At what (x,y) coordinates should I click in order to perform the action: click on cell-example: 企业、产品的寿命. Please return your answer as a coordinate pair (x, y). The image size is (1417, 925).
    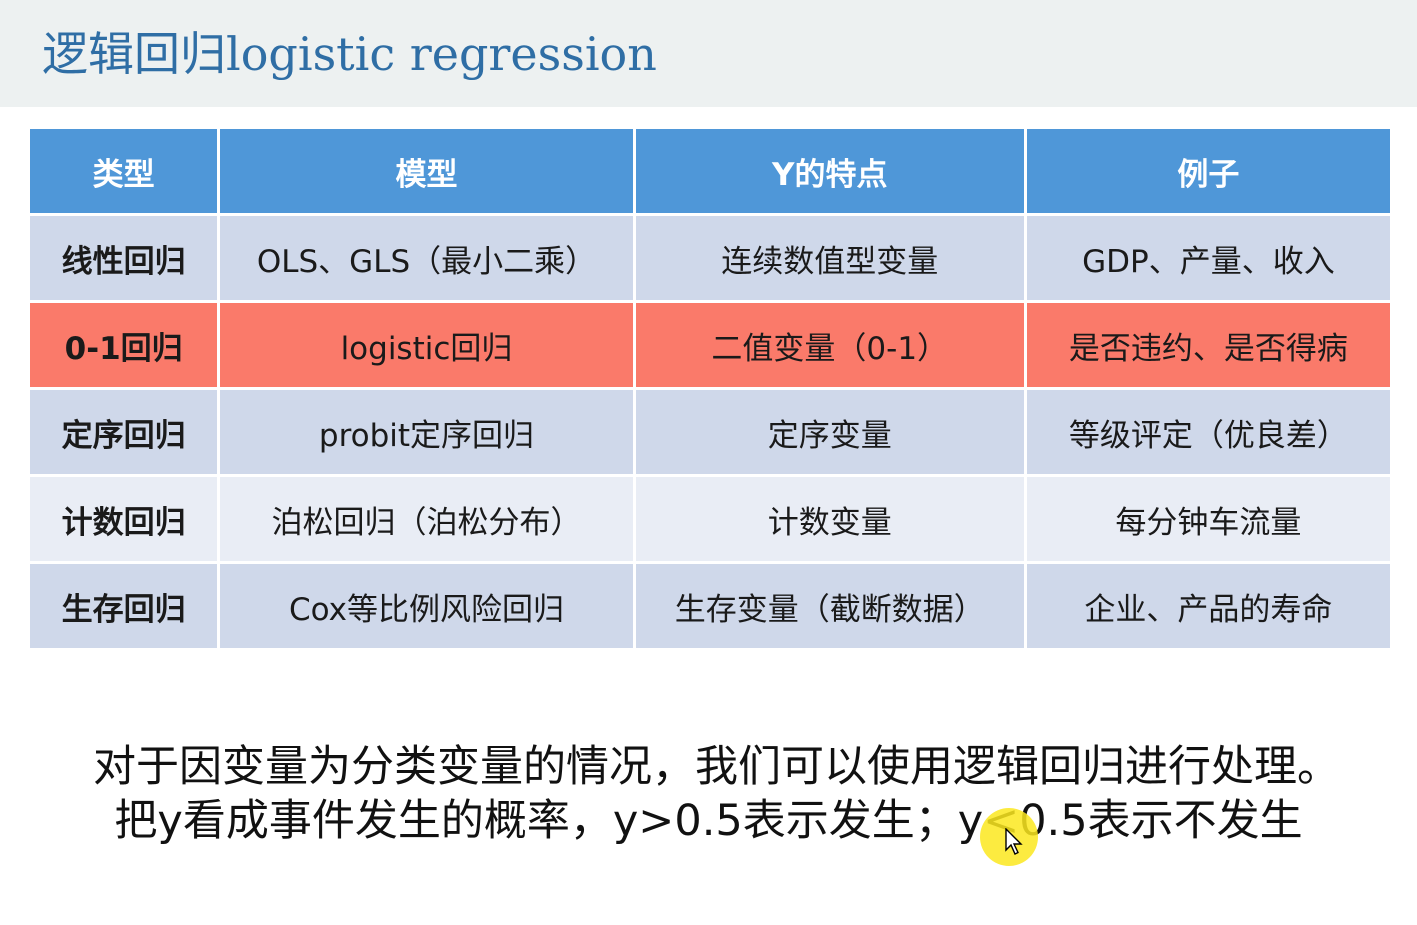
    Looking at the image, I should click on (1208, 607).